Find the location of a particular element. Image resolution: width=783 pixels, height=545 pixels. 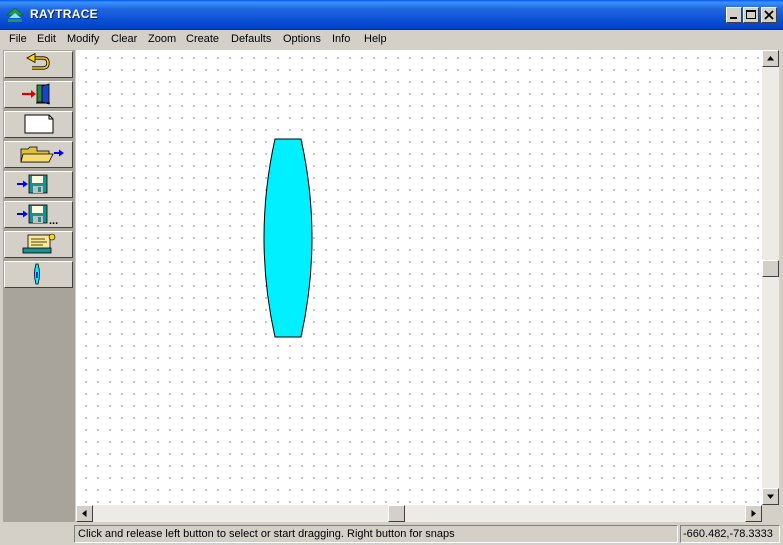

print-scroll-icon is located at coordinates (39, 243).